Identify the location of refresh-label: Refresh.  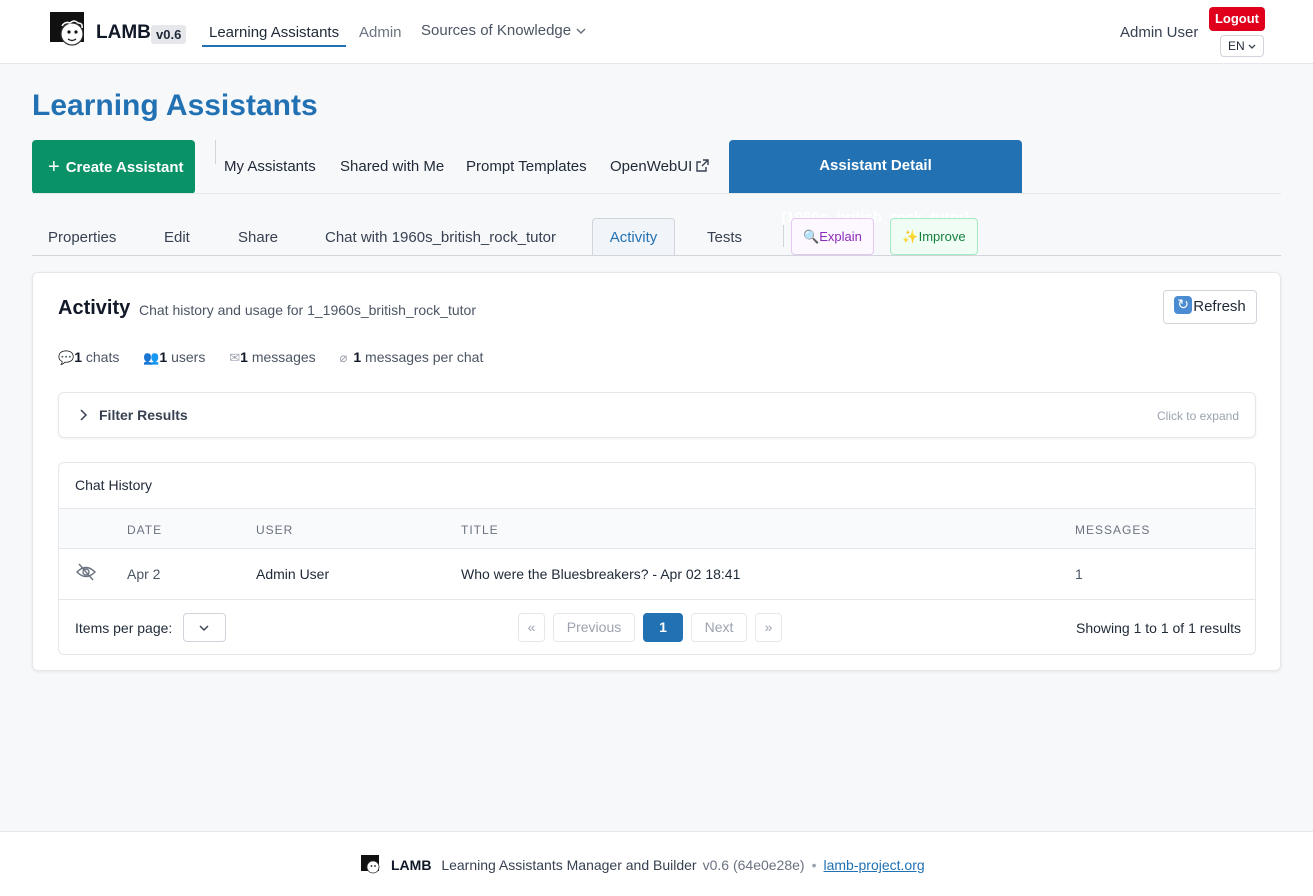
(1219, 306).